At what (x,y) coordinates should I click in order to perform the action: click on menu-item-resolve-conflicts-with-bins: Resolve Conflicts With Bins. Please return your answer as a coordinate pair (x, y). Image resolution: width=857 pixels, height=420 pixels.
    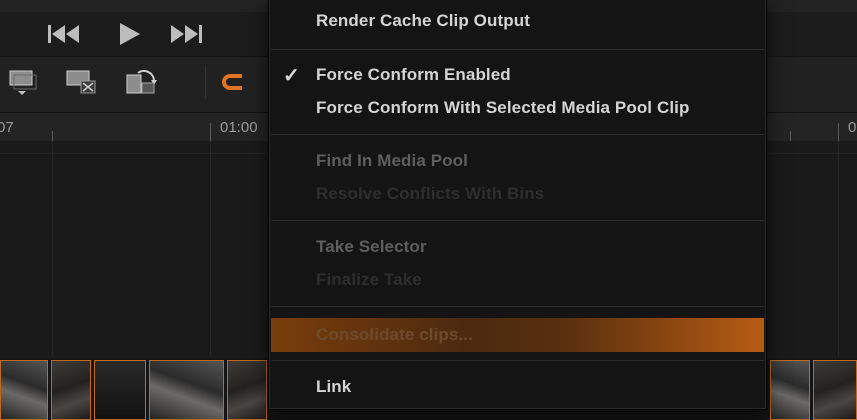
    Looking at the image, I should click on (430, 194).